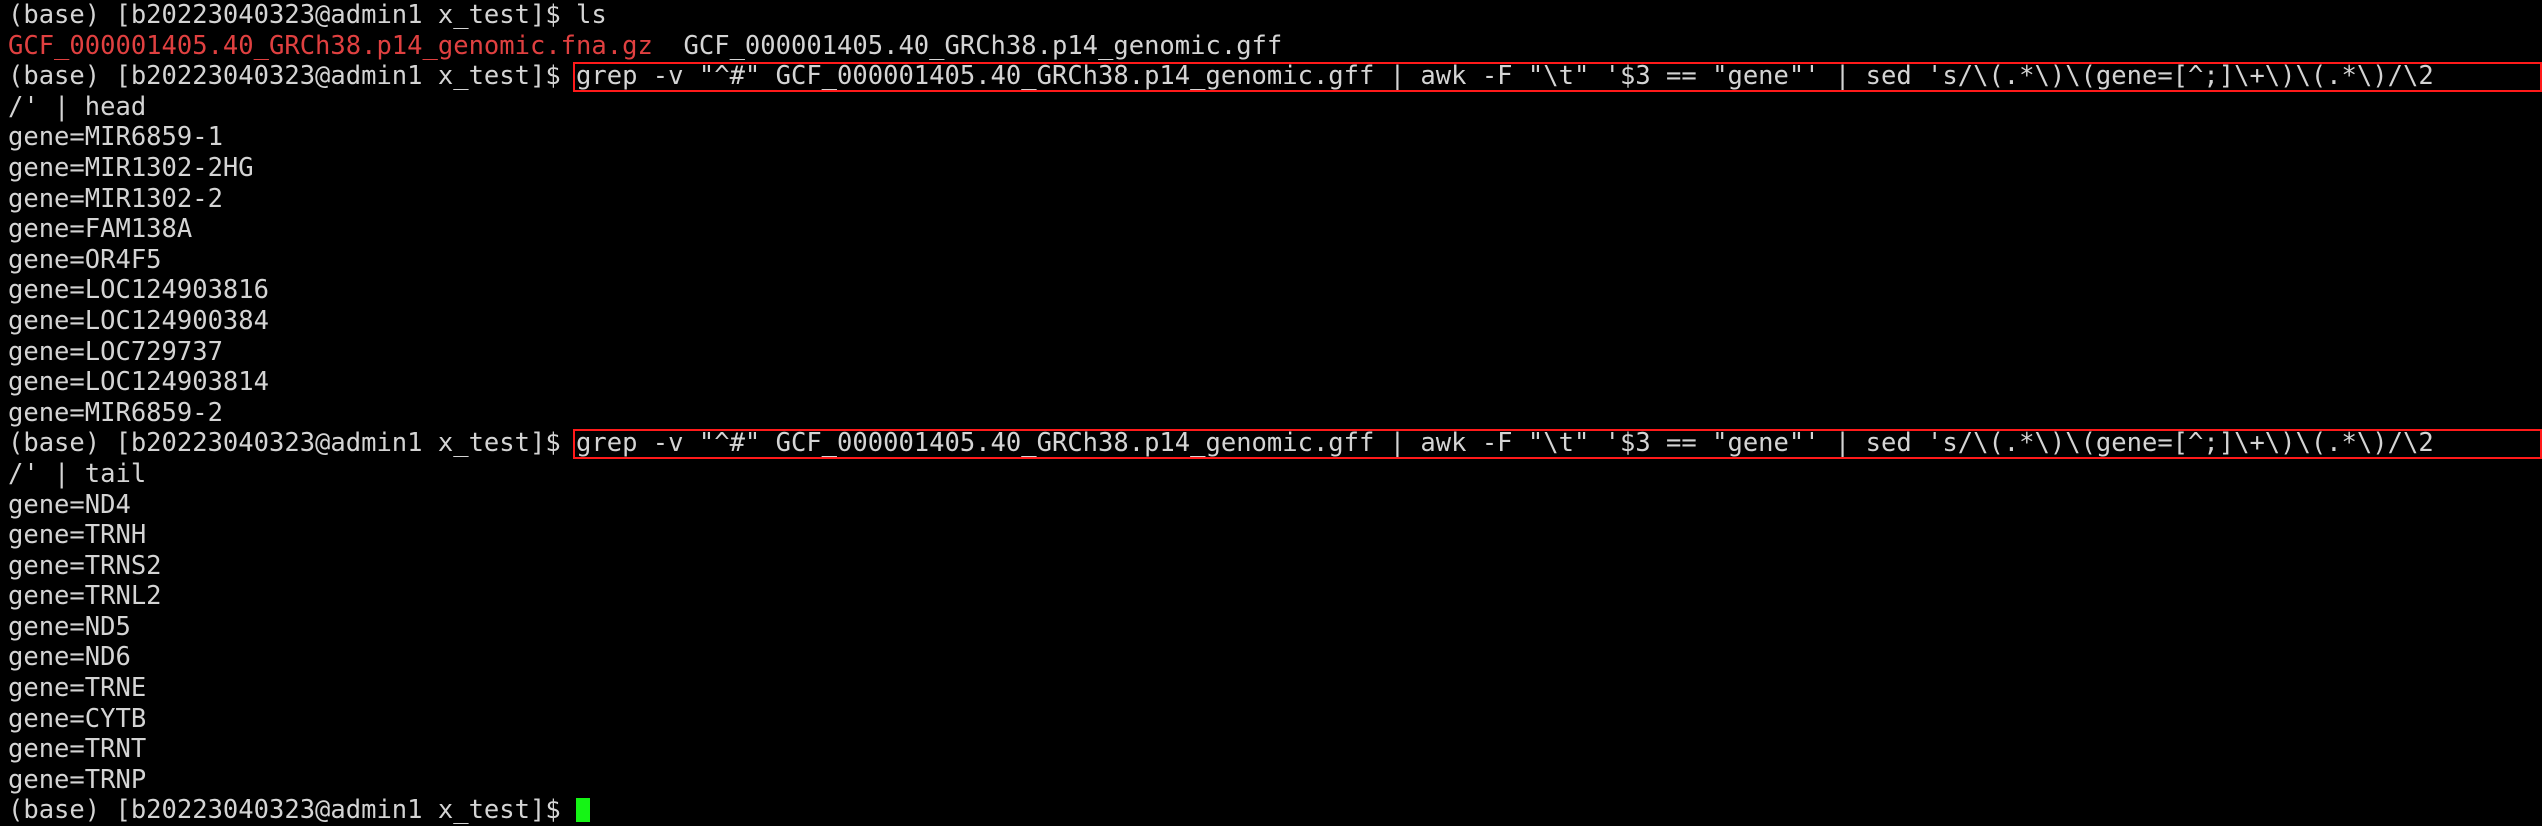 Image resolution: width=2542 pixels, height=826 pixels. I want to click on terminal-line-tail-8: gene=CYTB, so click(1271, 719).